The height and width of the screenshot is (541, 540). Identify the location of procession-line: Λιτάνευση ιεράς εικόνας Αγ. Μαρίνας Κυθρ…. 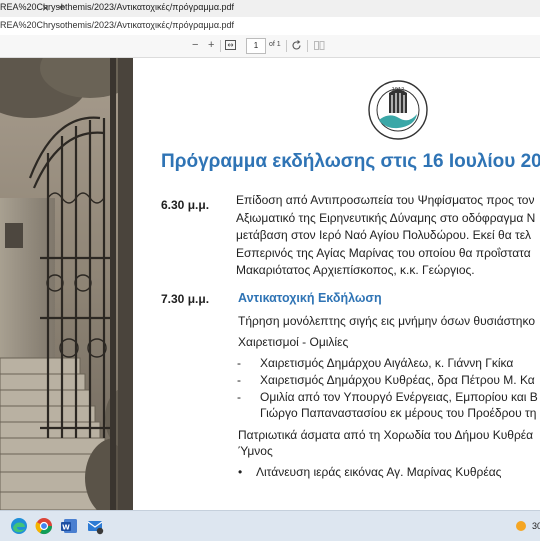
(379, 472).